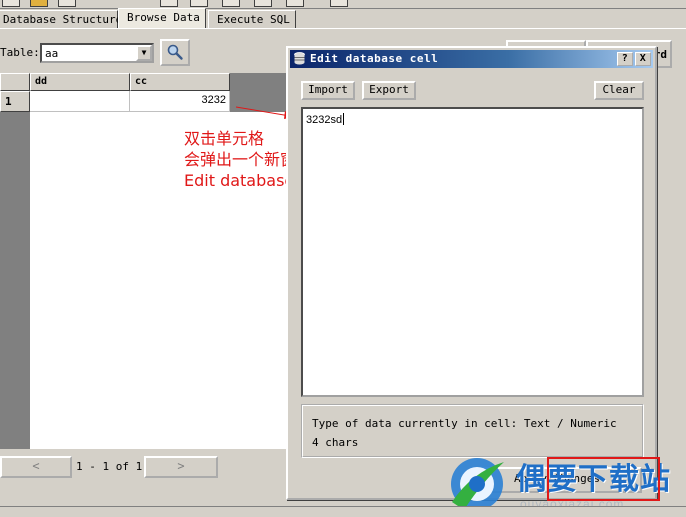  I want to click on import-button: Import, so click(328, 90).